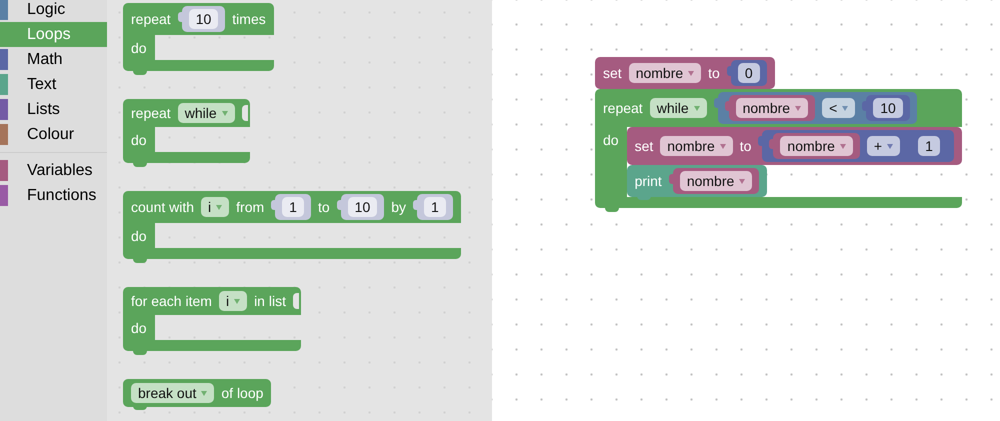 This screenshot has height=421, width=1000. What do you see at coordinates (45, 59) in the screenshot?
I see `category-label: Math` at bounding box center [45, 59].